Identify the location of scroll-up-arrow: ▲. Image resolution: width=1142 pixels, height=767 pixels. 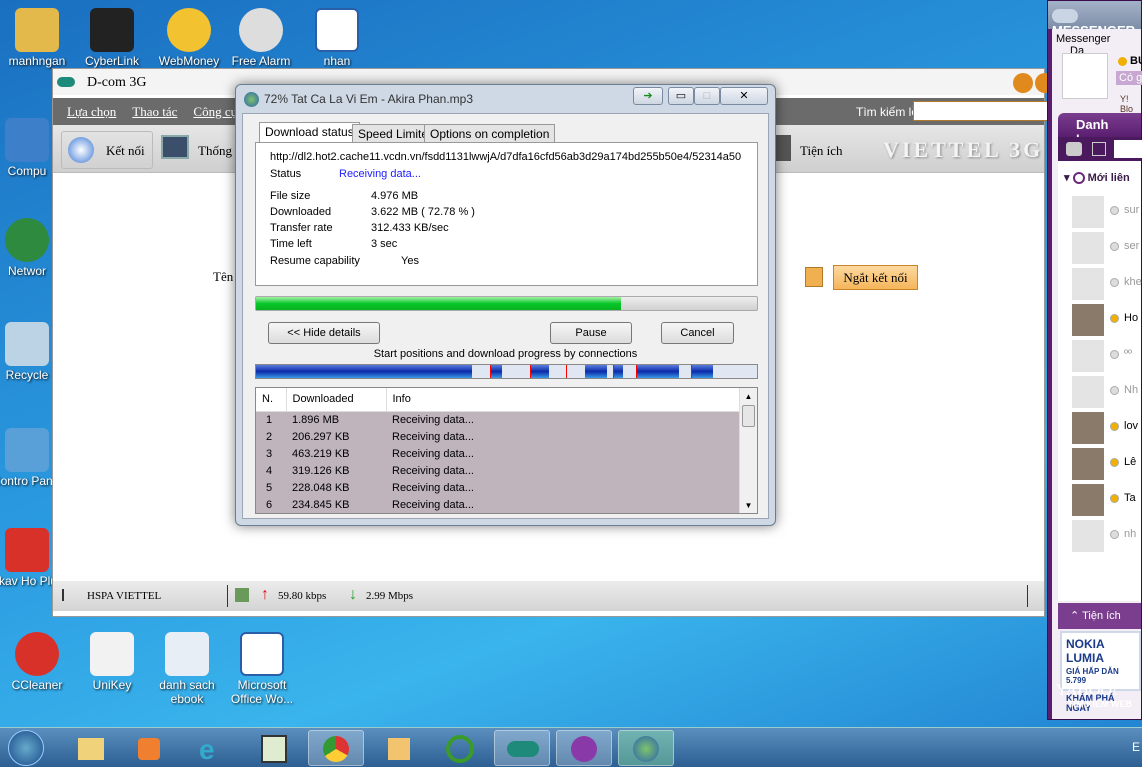
(748, 396).